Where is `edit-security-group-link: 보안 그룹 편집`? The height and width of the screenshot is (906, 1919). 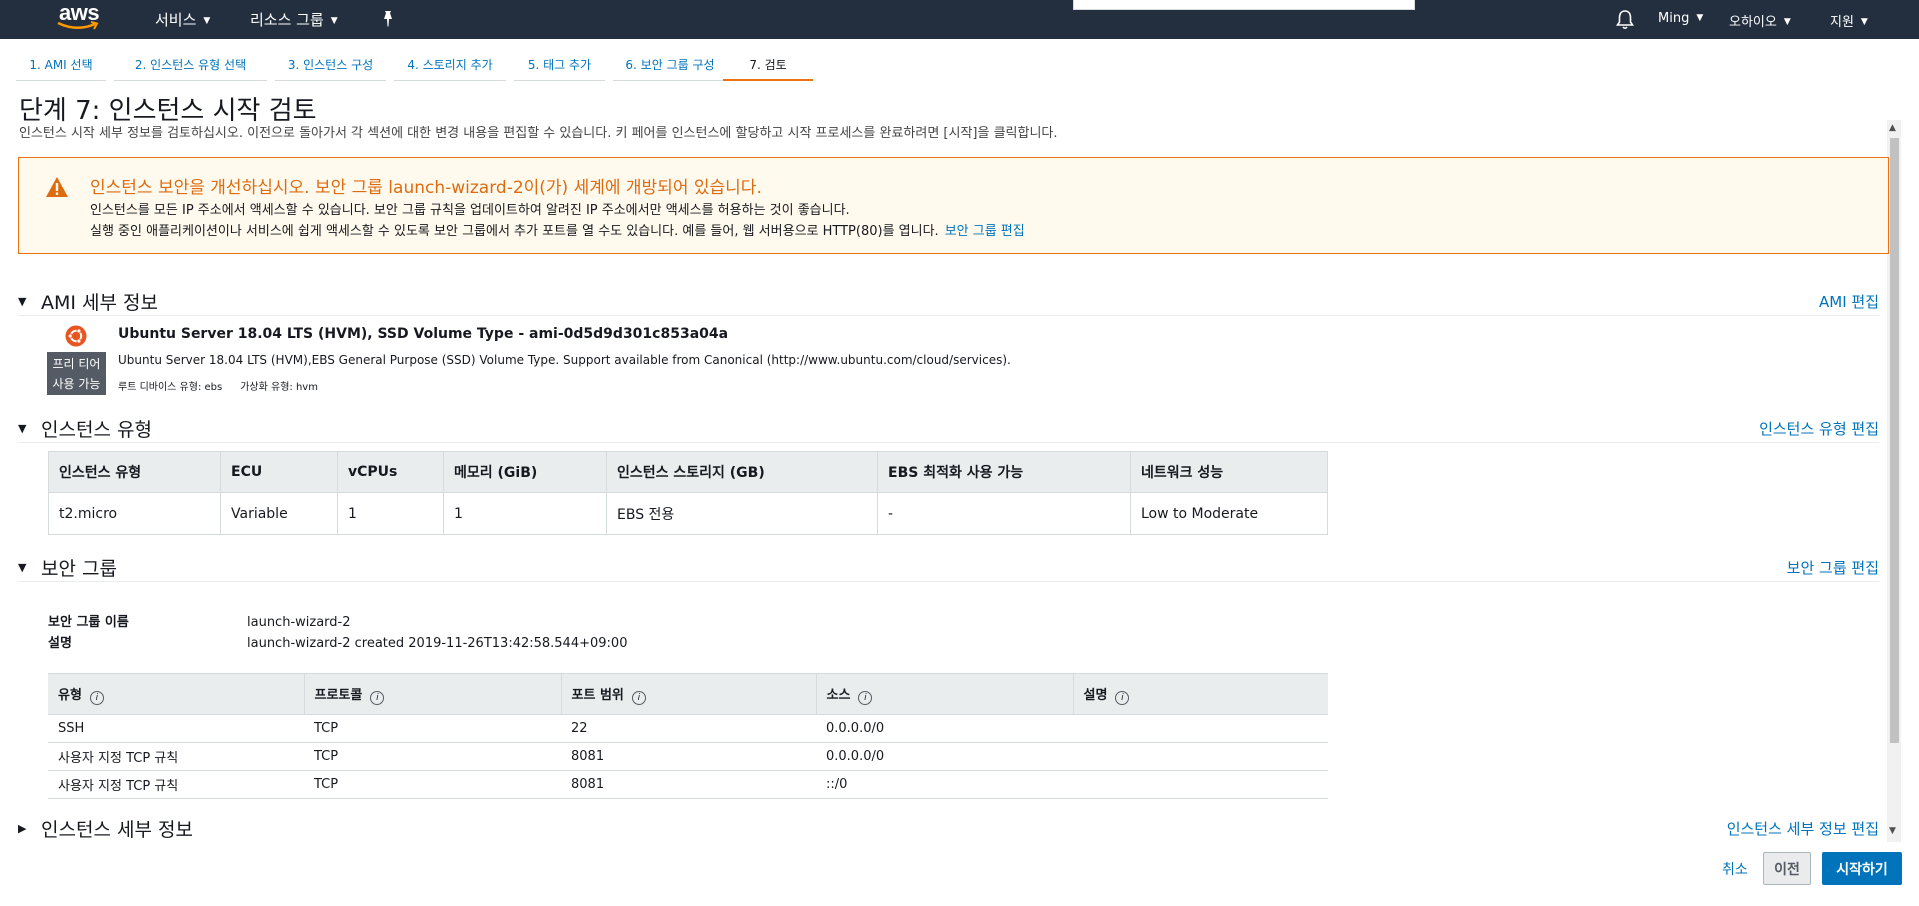
edit-security-group-link: 보안 그룹 편집 is located at coordinates (985, 231).